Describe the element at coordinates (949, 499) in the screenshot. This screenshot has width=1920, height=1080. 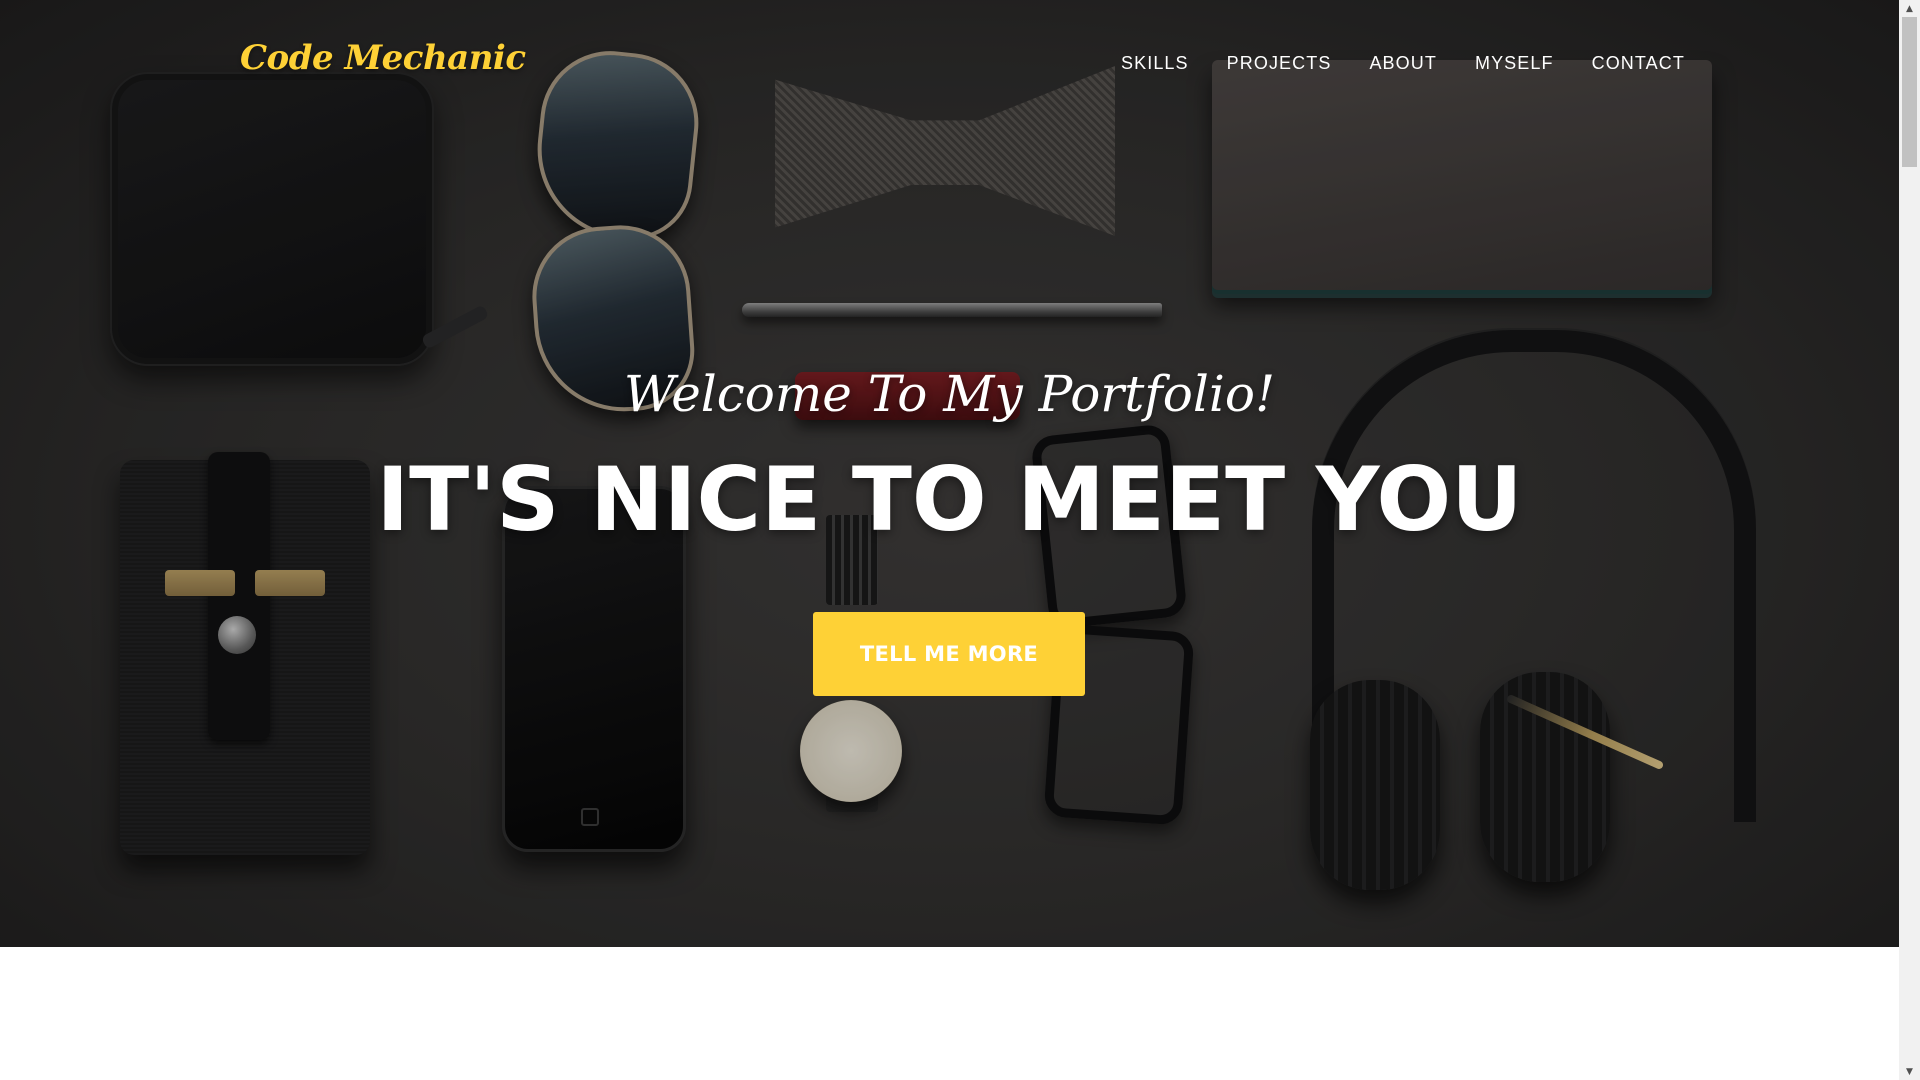
I see `hero-heading: IT'S NICE TO MEET YOU` at that location.